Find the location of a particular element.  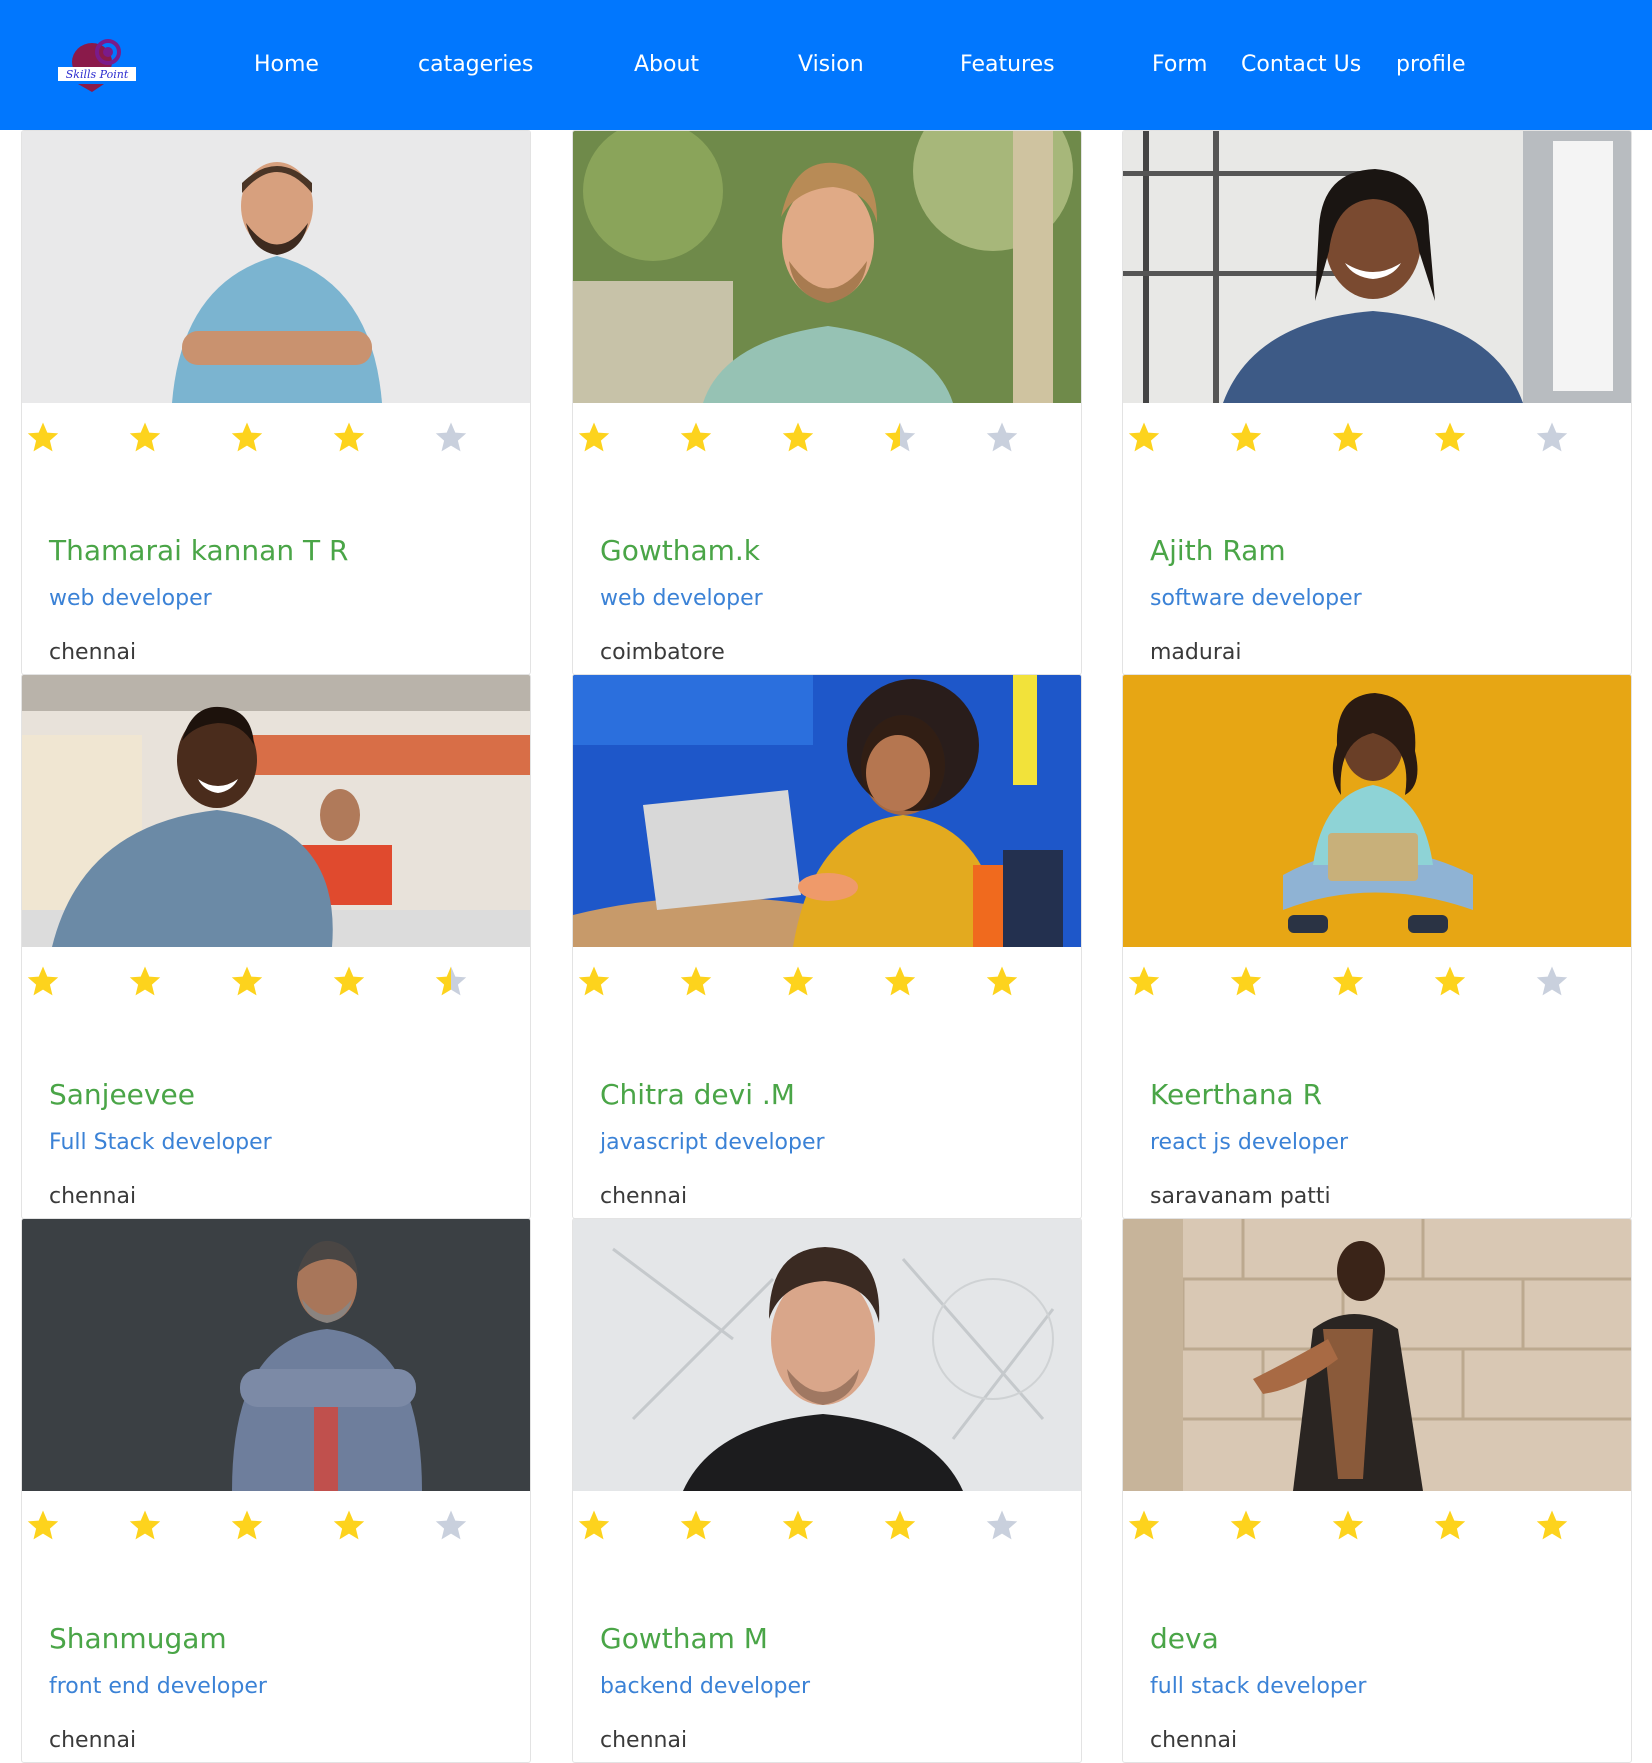

profile-role: react js developer is located at coordinates (1249, 1142).